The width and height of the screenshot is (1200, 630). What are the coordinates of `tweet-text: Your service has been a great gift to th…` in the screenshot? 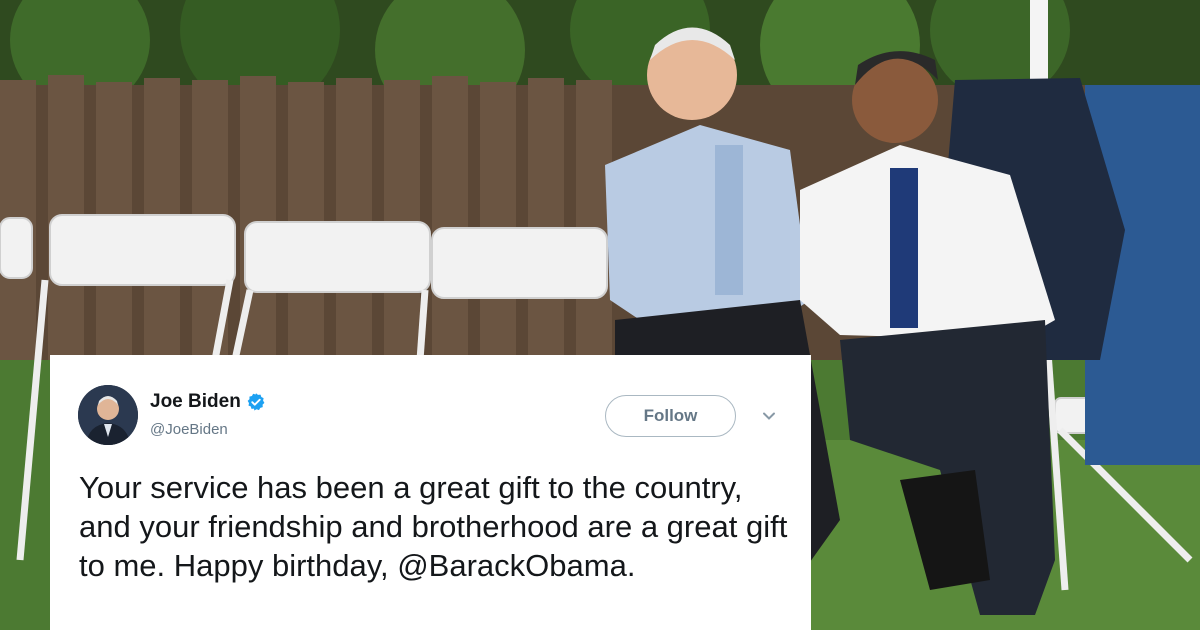 It's located at (439, 526).